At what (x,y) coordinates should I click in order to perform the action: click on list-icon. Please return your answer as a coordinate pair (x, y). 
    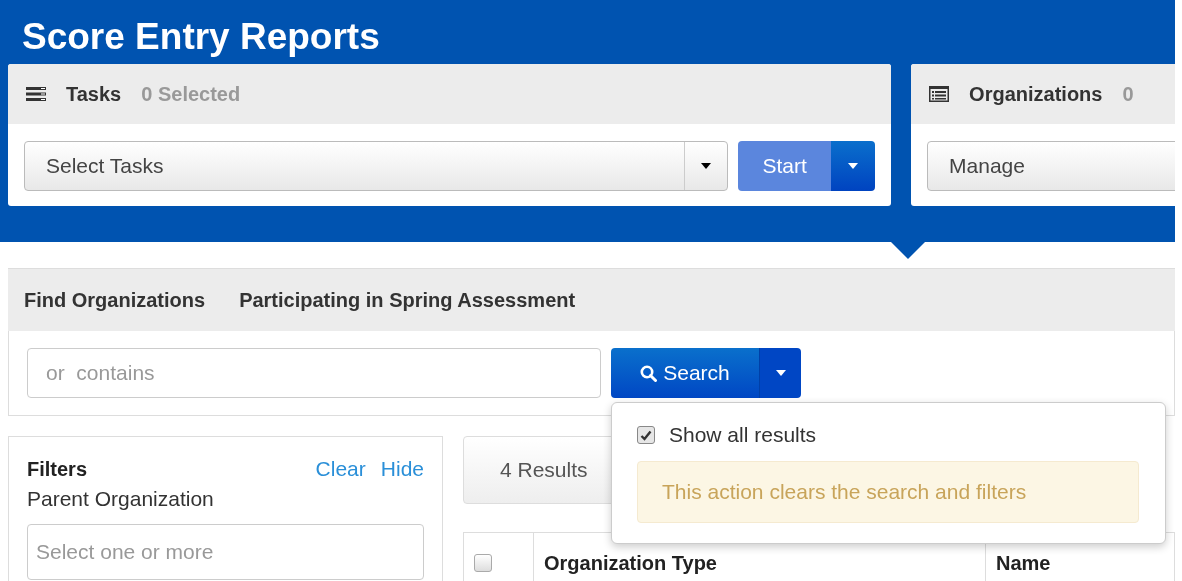
    Looking at the image, I should click on (939, 94).